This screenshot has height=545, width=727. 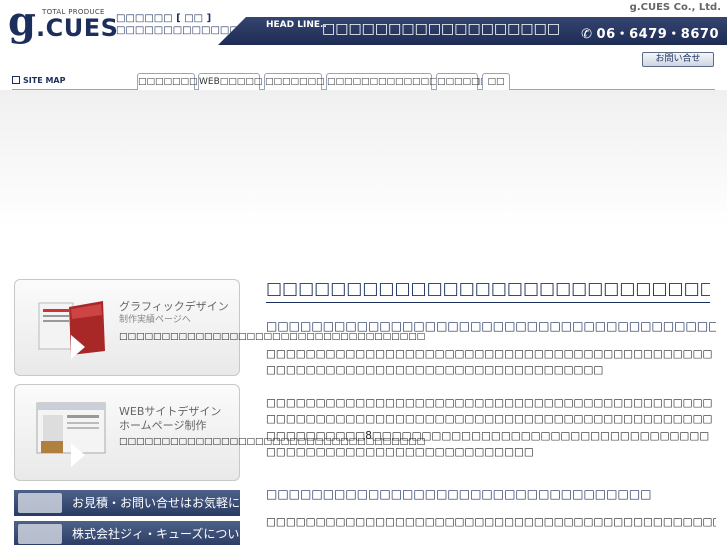 I want to click on web-design-sub: ホームページ制作, so click(x=163, y=425).